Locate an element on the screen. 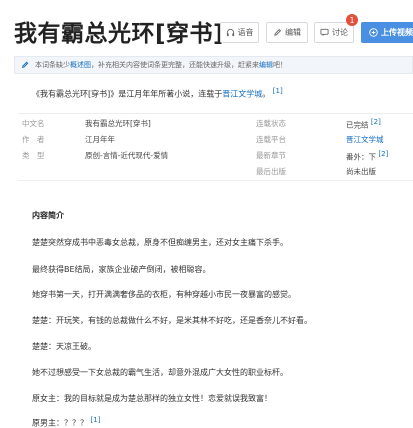 Image resolution: width=413 pixels, height=428 pixels. info-label-status: 连载状态 is located at coordinates (271, 123).